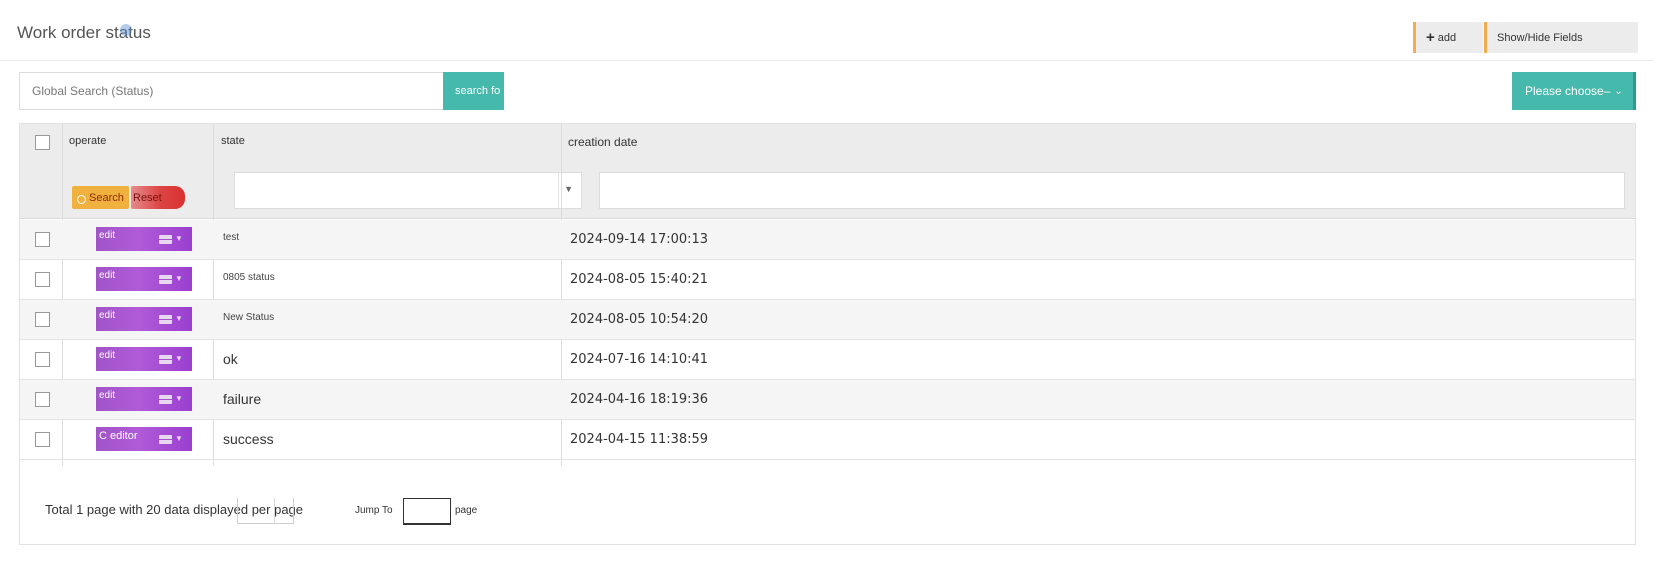  What do you see at coordinates (473, 91) in the screenshot?
I see `search-button: search fo` at bounding box center [473, 91].